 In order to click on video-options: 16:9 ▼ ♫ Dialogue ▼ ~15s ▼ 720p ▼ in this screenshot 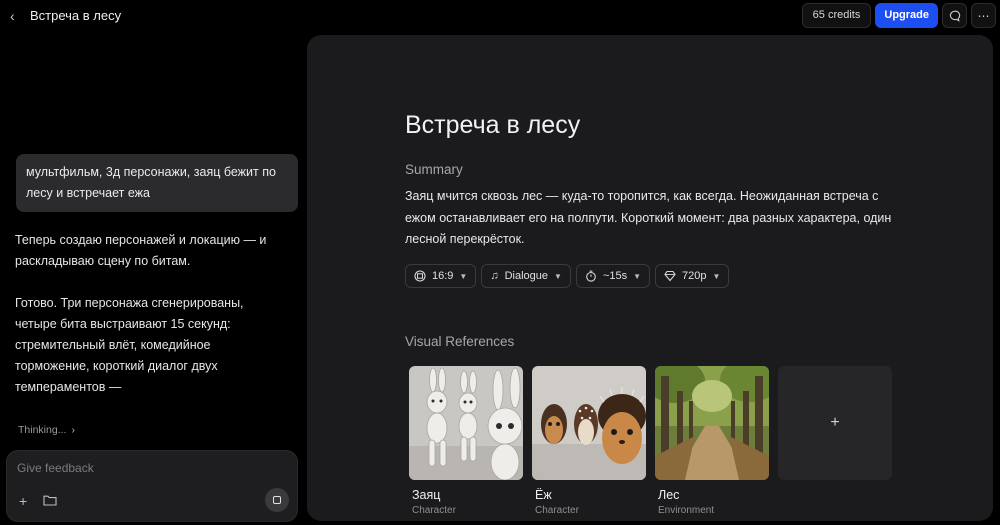, I will do `click(567, 276)`.